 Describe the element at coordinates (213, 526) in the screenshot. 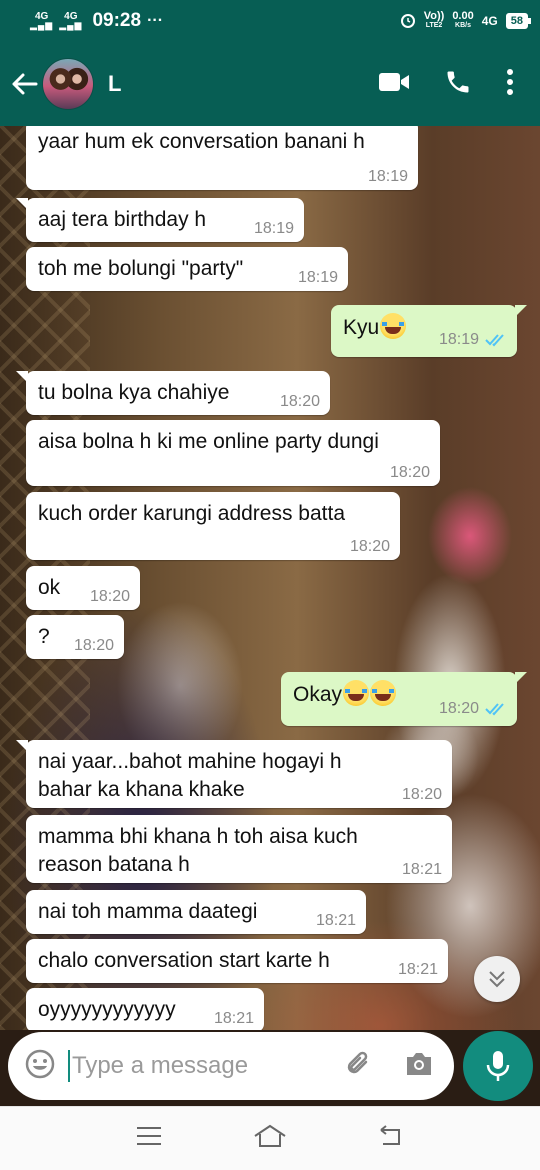

I see `message-incoming: kuch order karungi address batta 18:20` at that location.